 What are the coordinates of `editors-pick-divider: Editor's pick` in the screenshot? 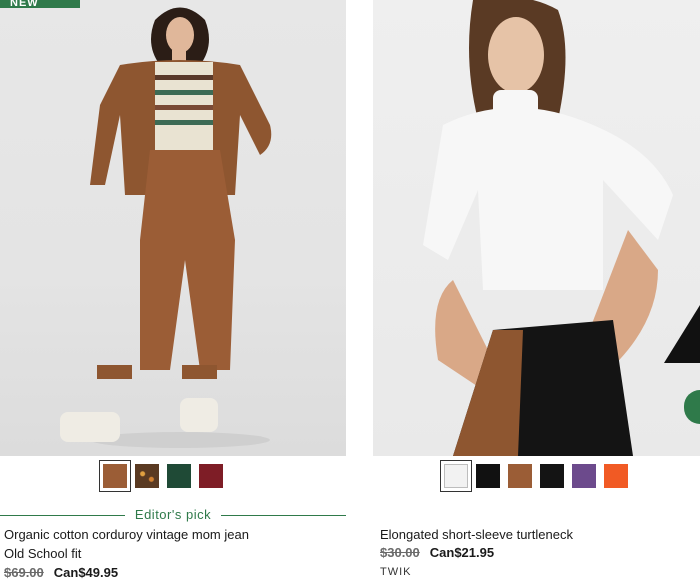 It's located at (173, 515).